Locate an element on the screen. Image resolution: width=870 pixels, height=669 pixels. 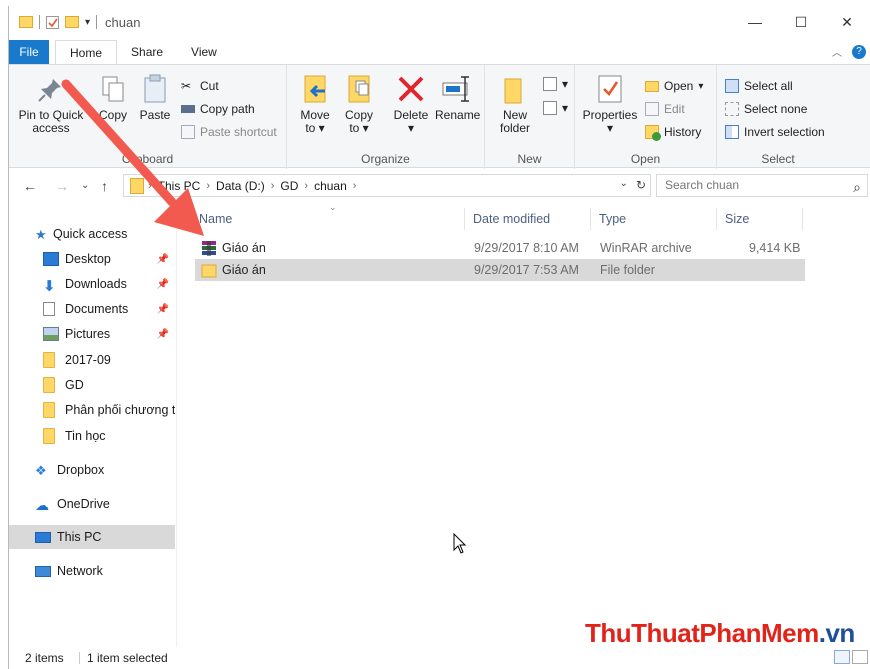
details-view-icon is located at coordinates (842, 657).